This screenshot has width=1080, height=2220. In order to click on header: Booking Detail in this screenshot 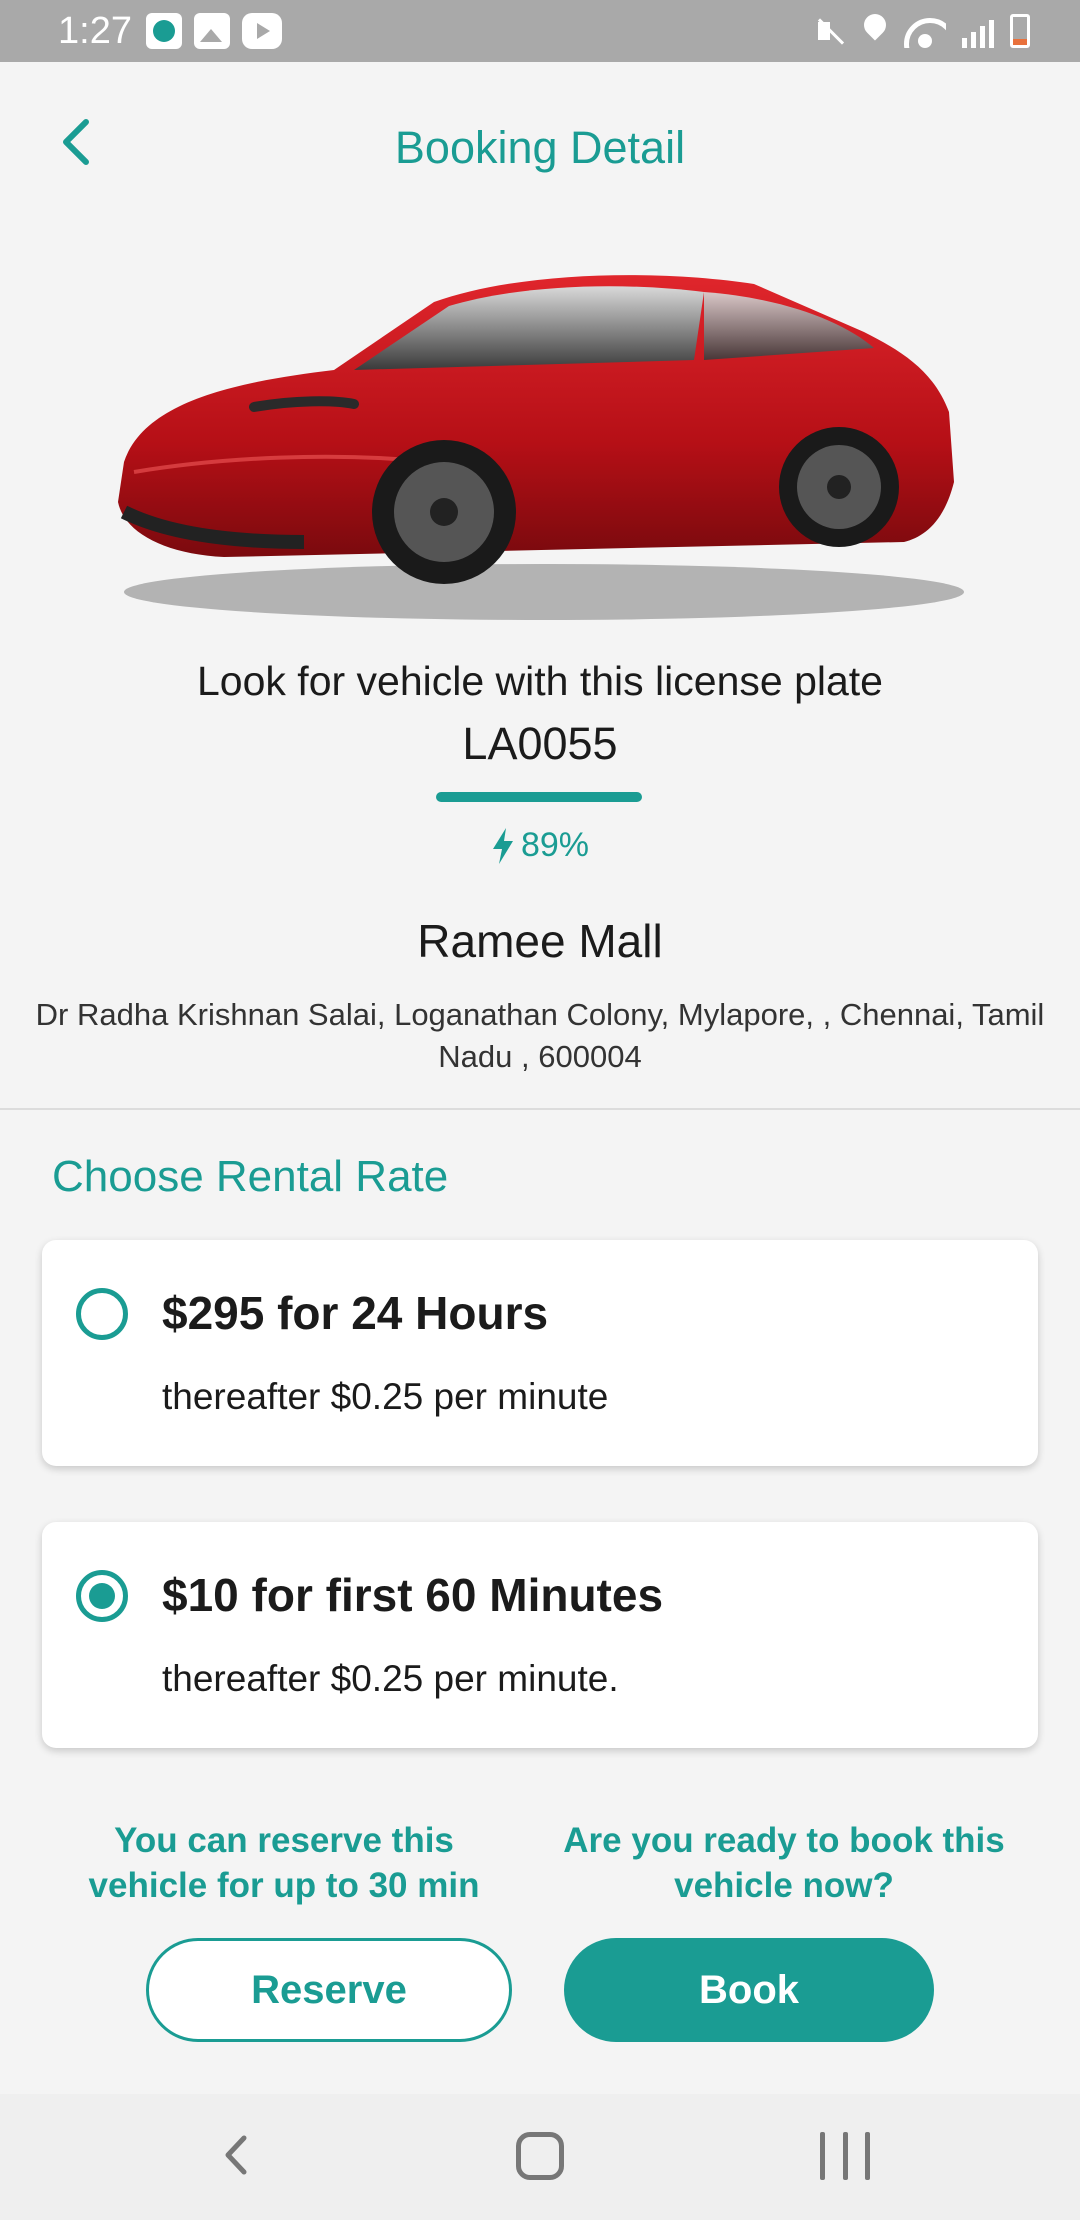, I will do `click(540, 137)`.